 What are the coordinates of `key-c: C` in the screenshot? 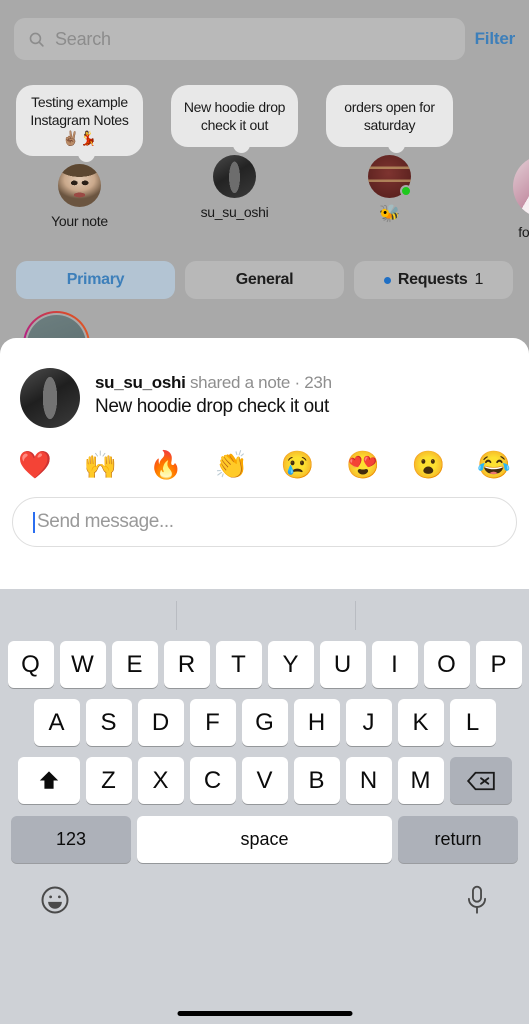 It's located at (212, 780).